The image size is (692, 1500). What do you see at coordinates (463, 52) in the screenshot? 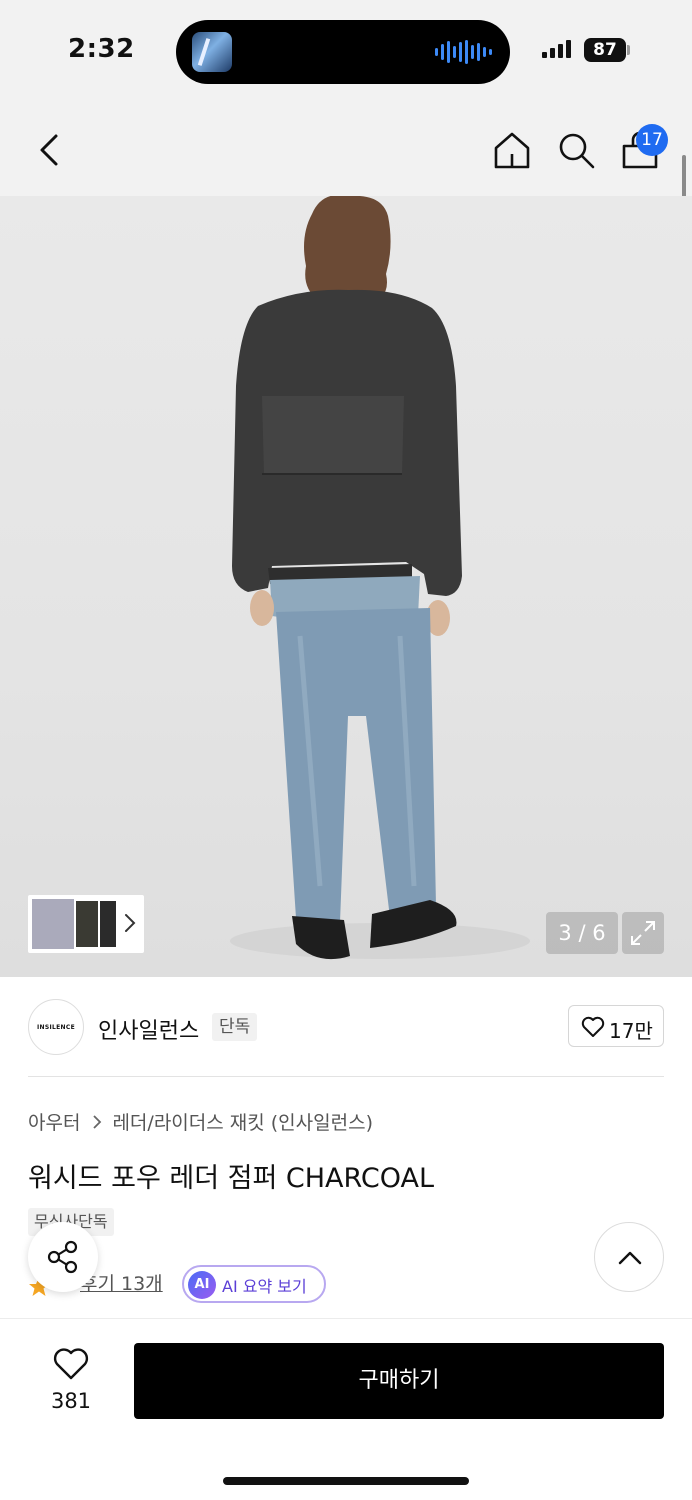
I see `audio-waveform-icon` at bounding box center [463, 52].